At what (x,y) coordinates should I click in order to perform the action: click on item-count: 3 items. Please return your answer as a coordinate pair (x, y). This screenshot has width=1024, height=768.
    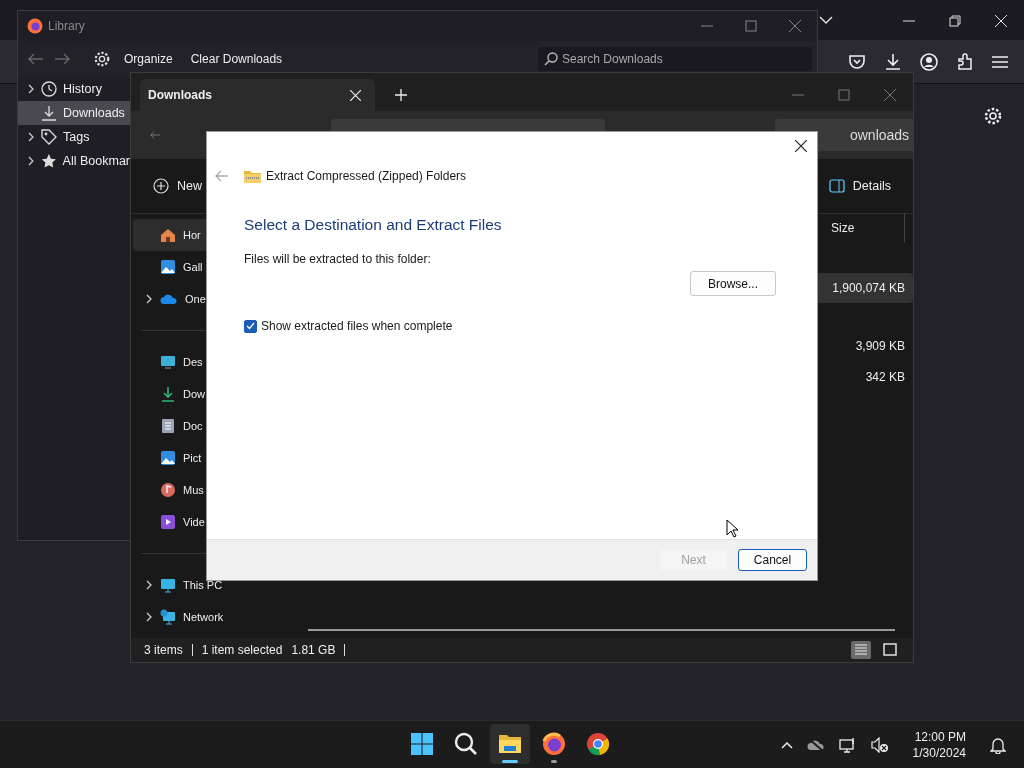
    Looking at the image, I should click on (163, 650).